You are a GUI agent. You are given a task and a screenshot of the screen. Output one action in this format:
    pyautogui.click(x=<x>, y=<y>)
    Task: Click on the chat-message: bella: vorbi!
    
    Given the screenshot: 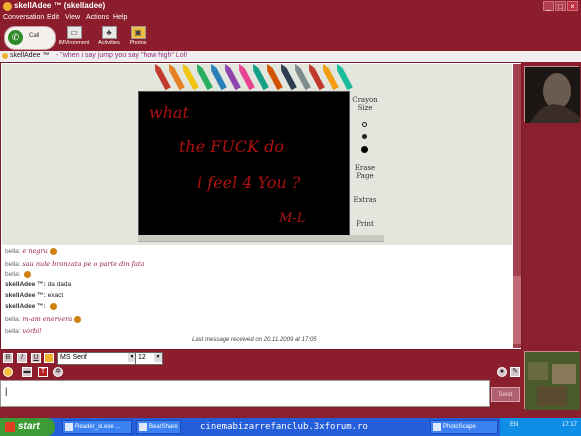 What is the action you would take?
    pyautogui.click(x=23, y=331)
    